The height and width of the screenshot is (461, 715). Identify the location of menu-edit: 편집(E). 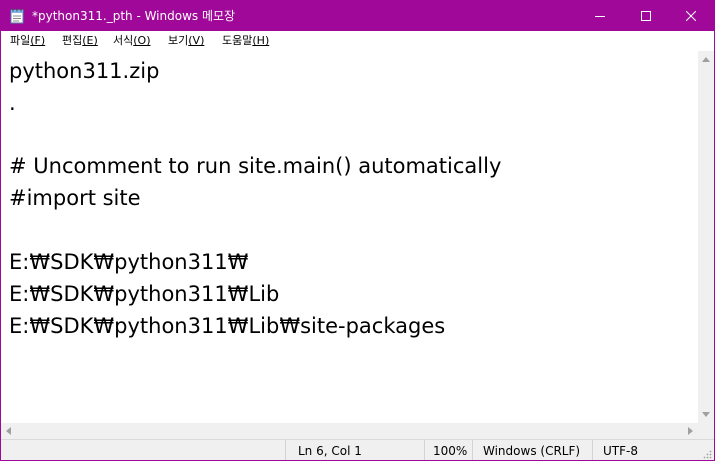
(80, 41).